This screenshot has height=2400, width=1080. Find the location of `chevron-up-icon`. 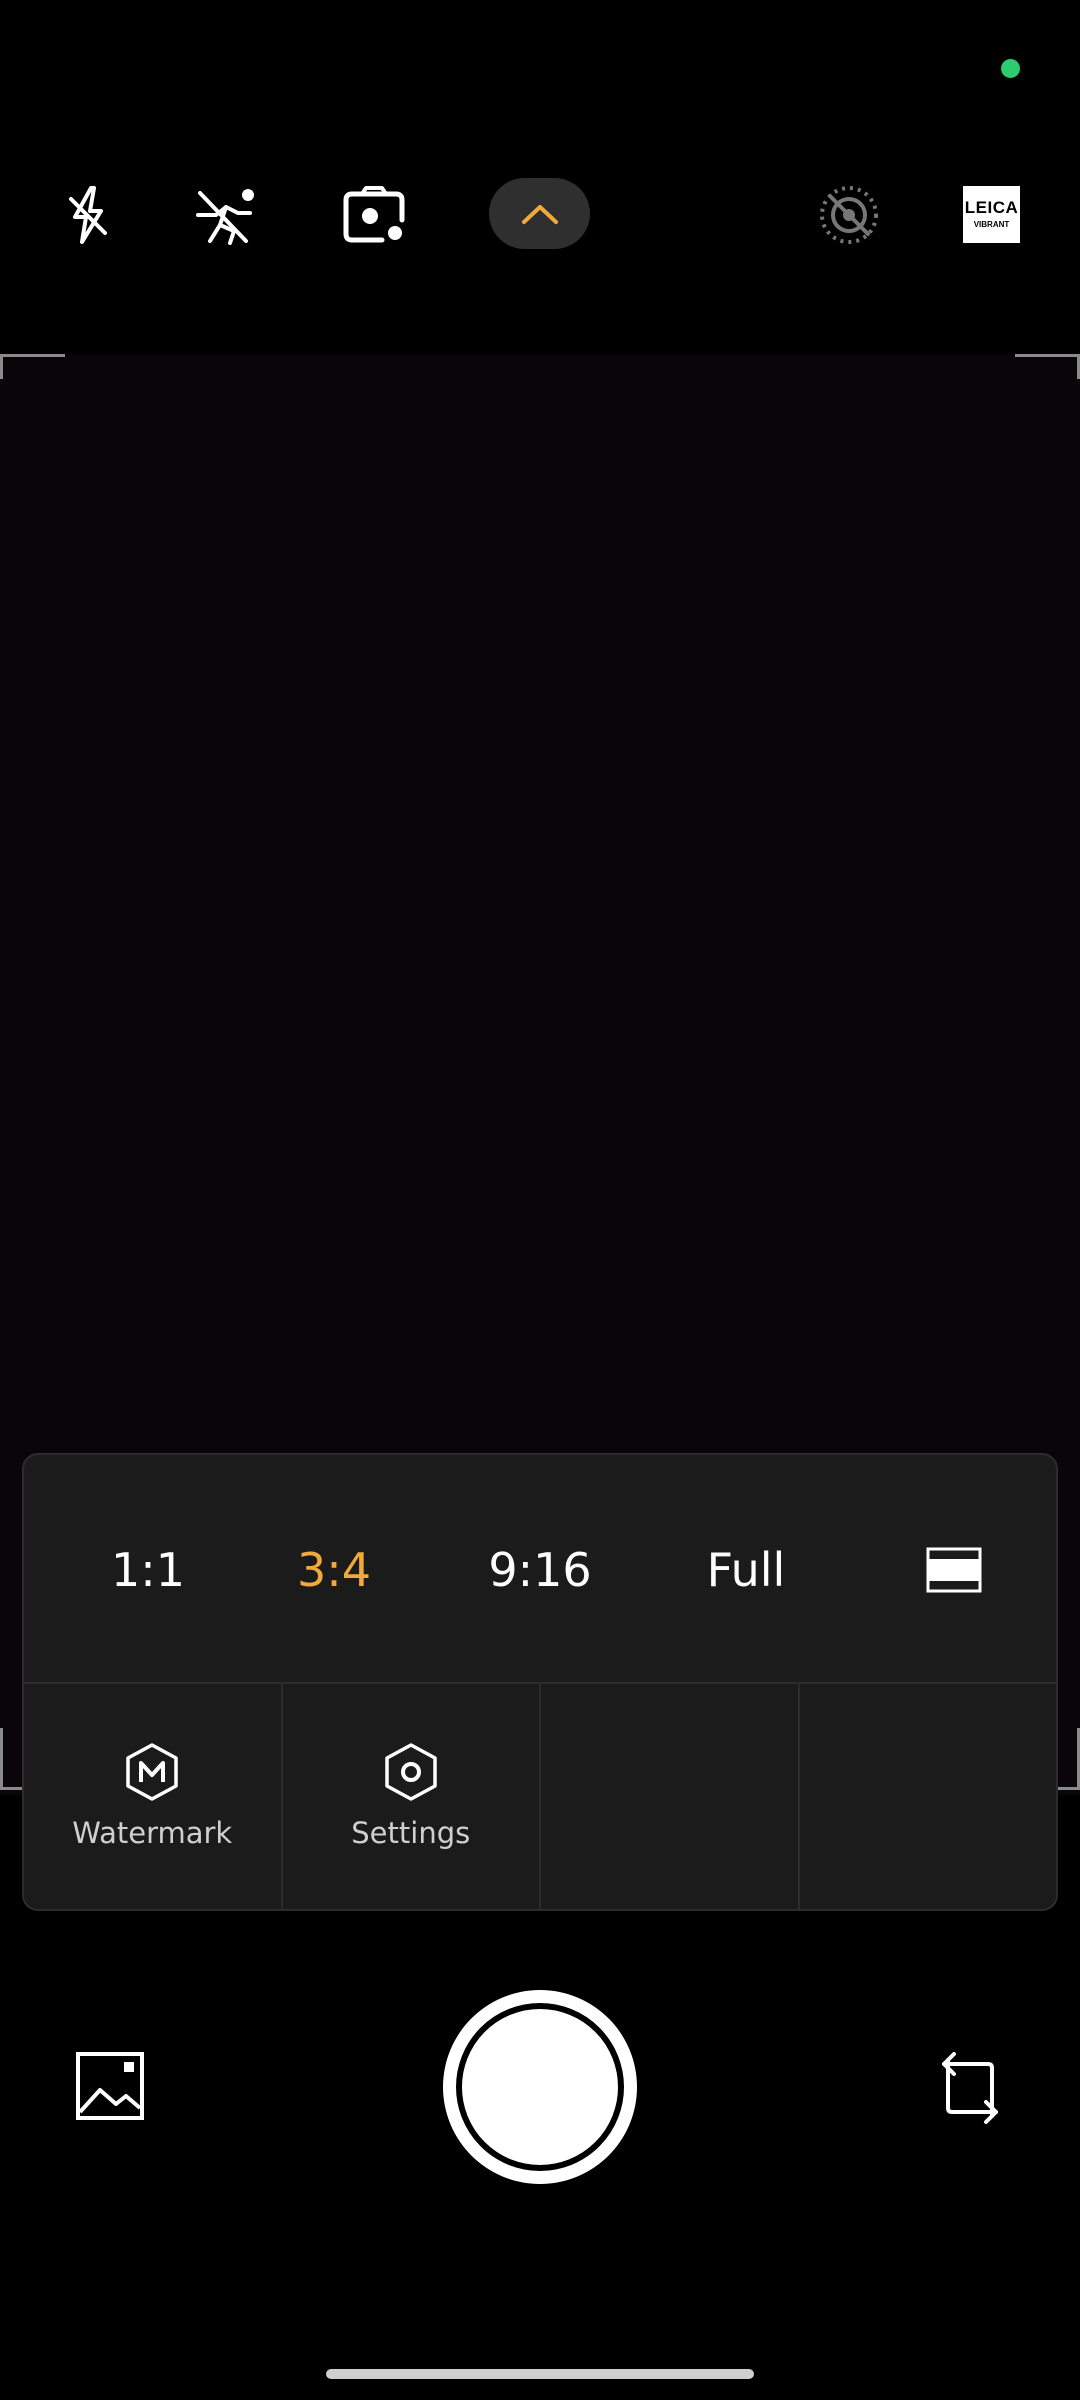

chevron-up-icon is located at coordinates (539, 214).